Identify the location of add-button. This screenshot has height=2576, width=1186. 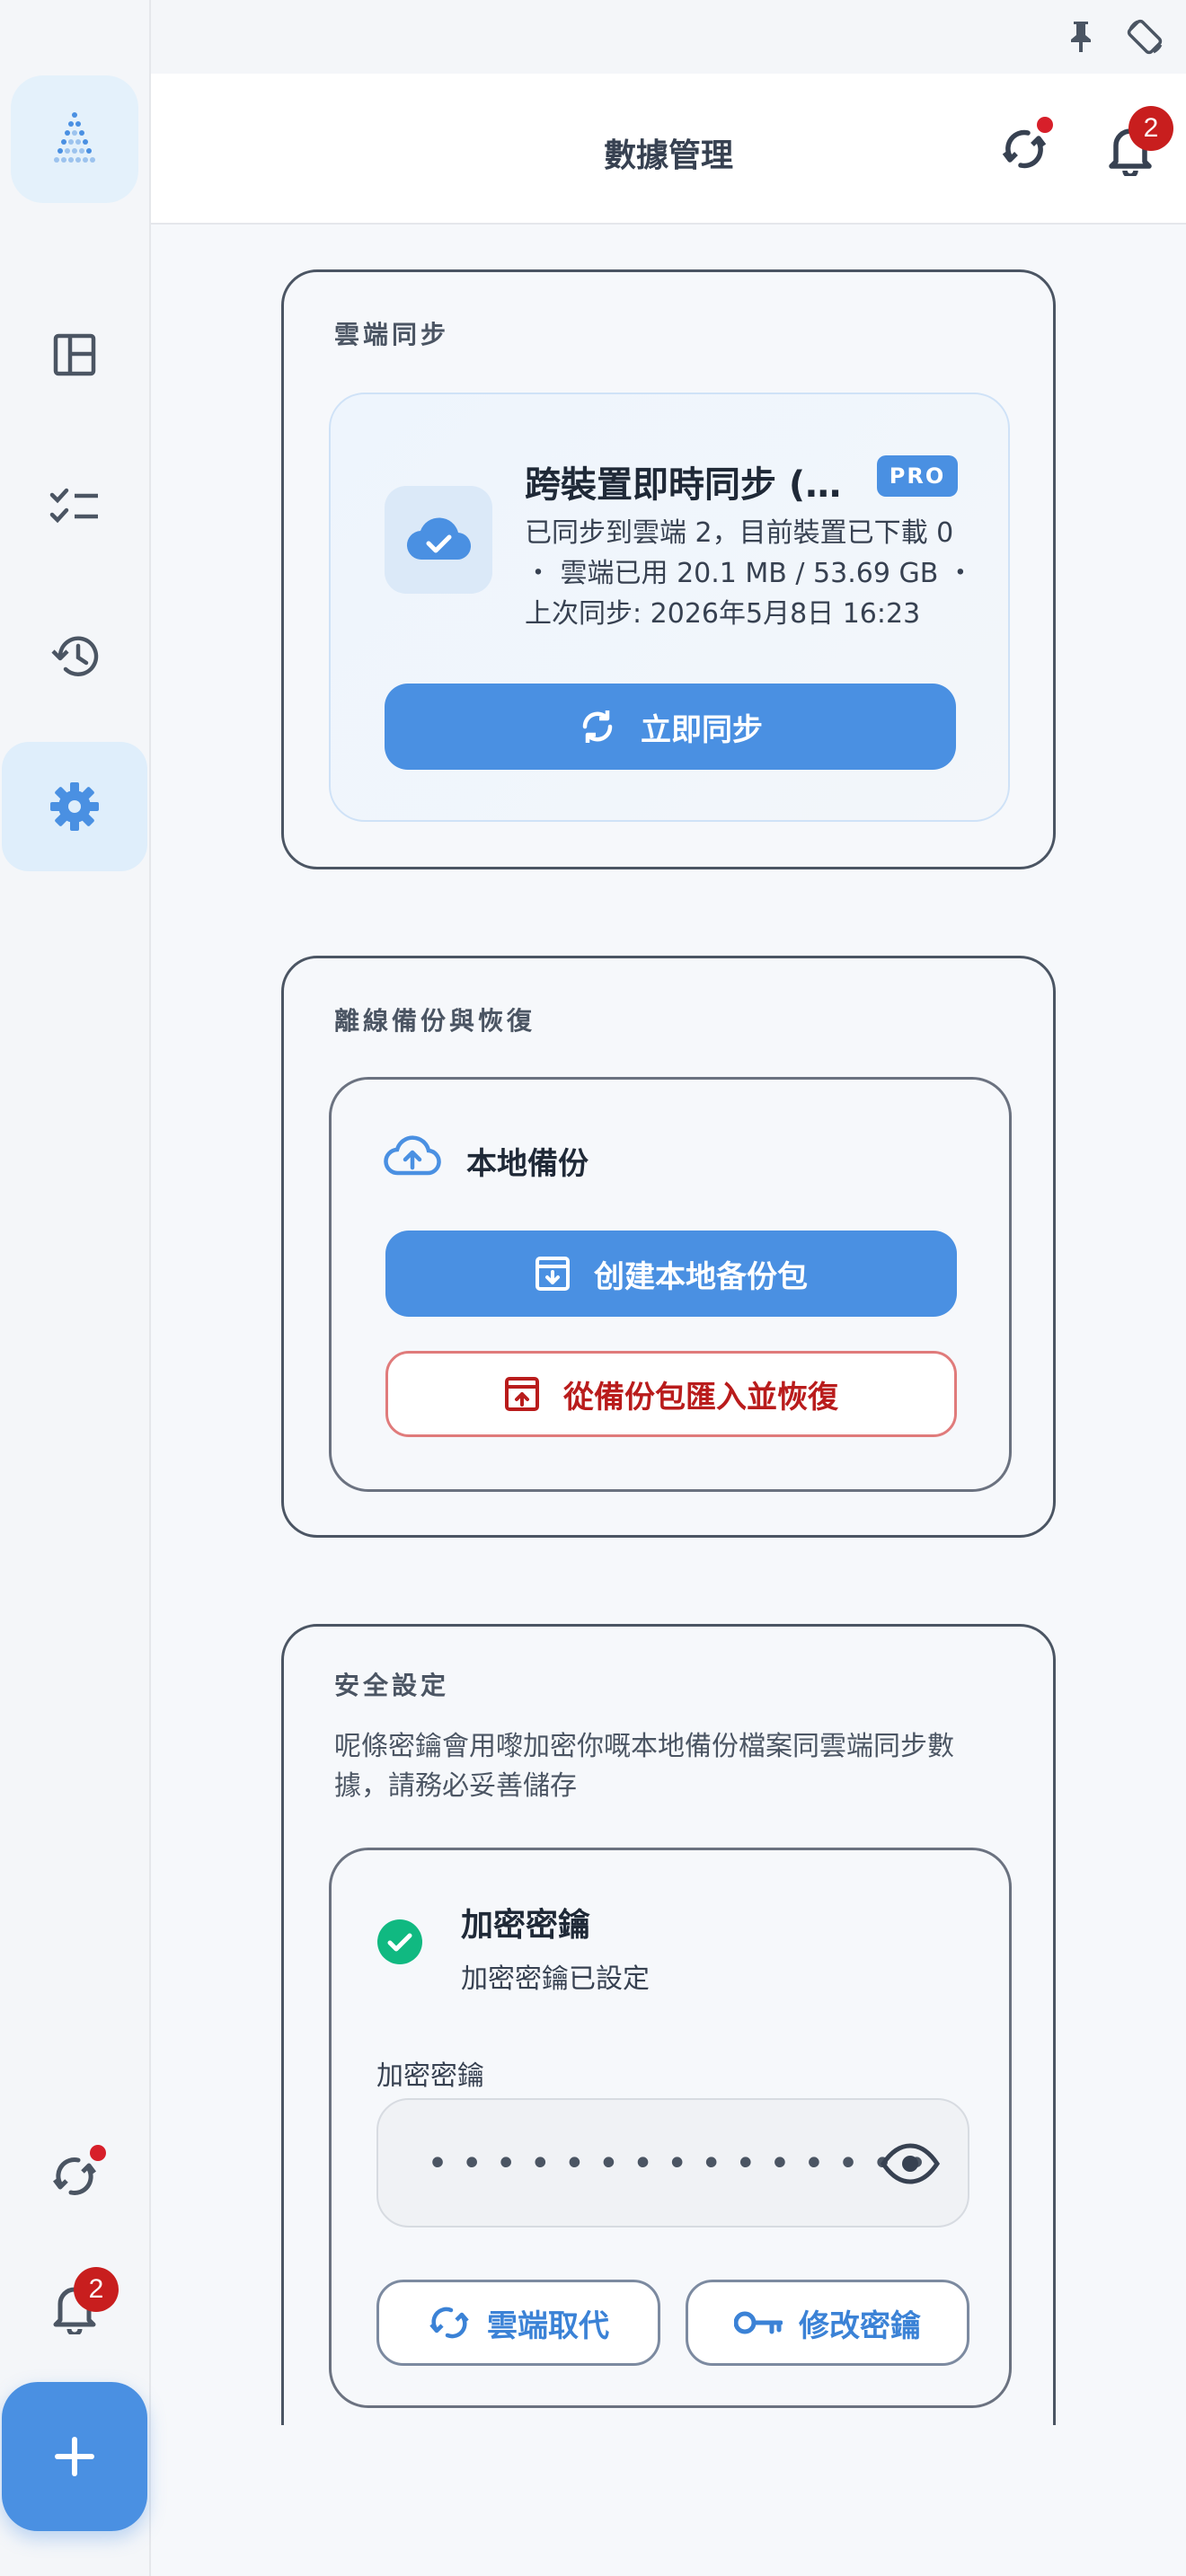
(74, 2456).